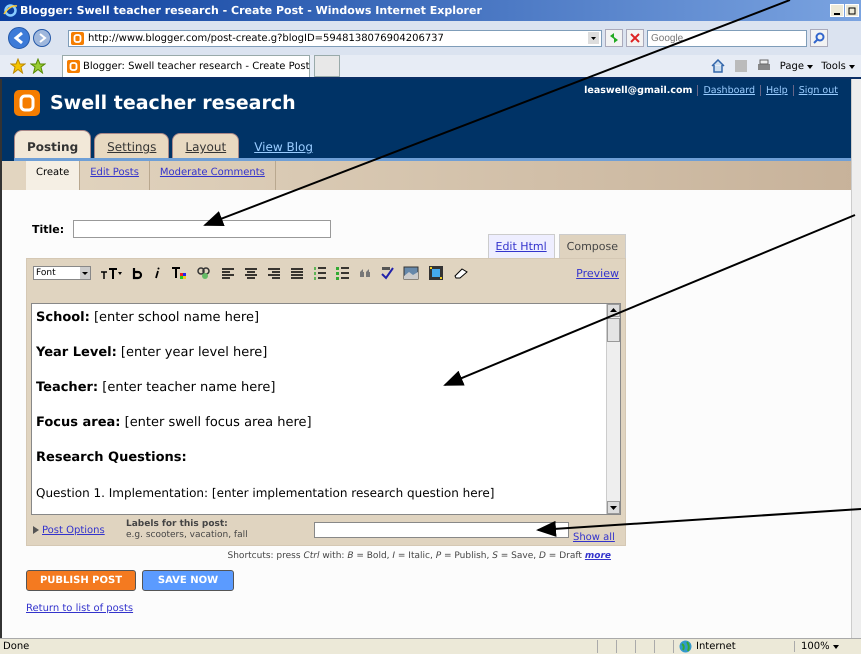  I want to click on nav-tab: Settings, so click(132, 145).